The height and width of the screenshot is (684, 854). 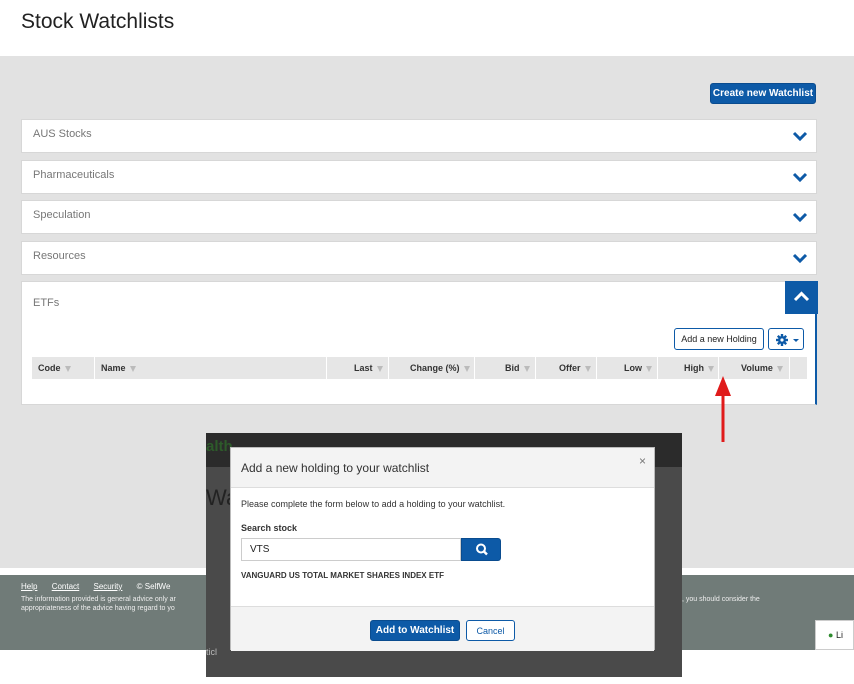 I want to click on chat-icon: ●, so click(x=831, y=635).